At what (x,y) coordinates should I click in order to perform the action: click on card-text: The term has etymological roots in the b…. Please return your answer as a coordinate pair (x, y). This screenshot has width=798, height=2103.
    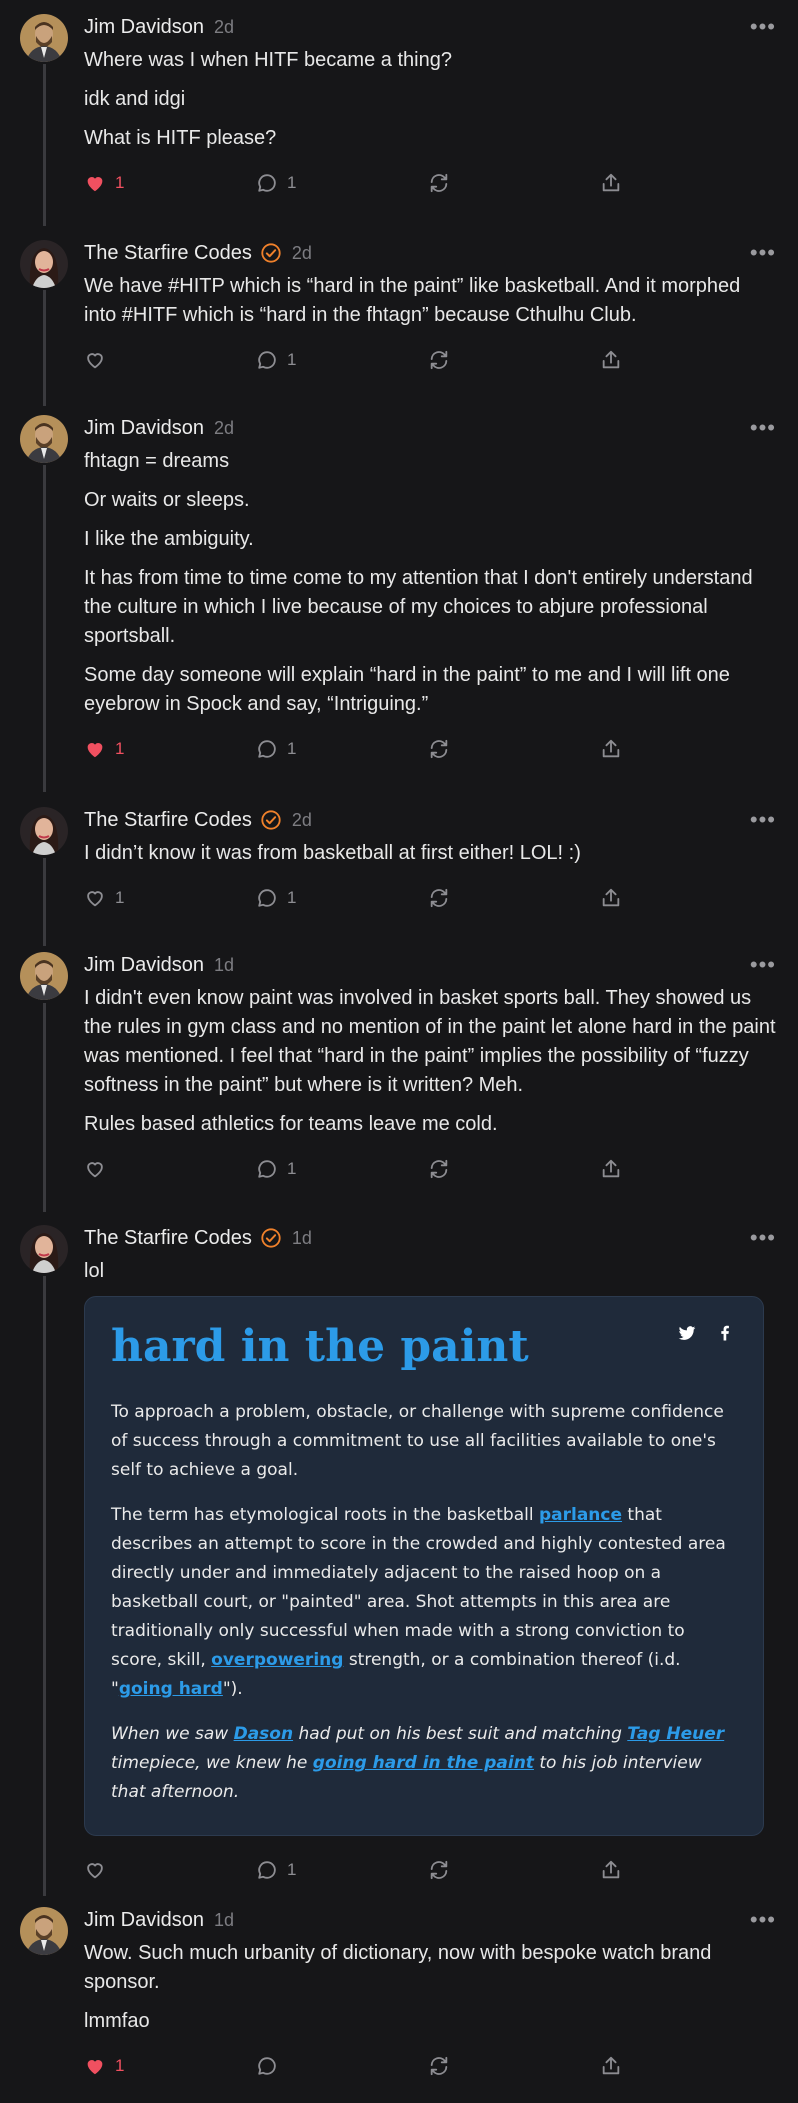
    Looking at the image, I should click on (325, 1515).